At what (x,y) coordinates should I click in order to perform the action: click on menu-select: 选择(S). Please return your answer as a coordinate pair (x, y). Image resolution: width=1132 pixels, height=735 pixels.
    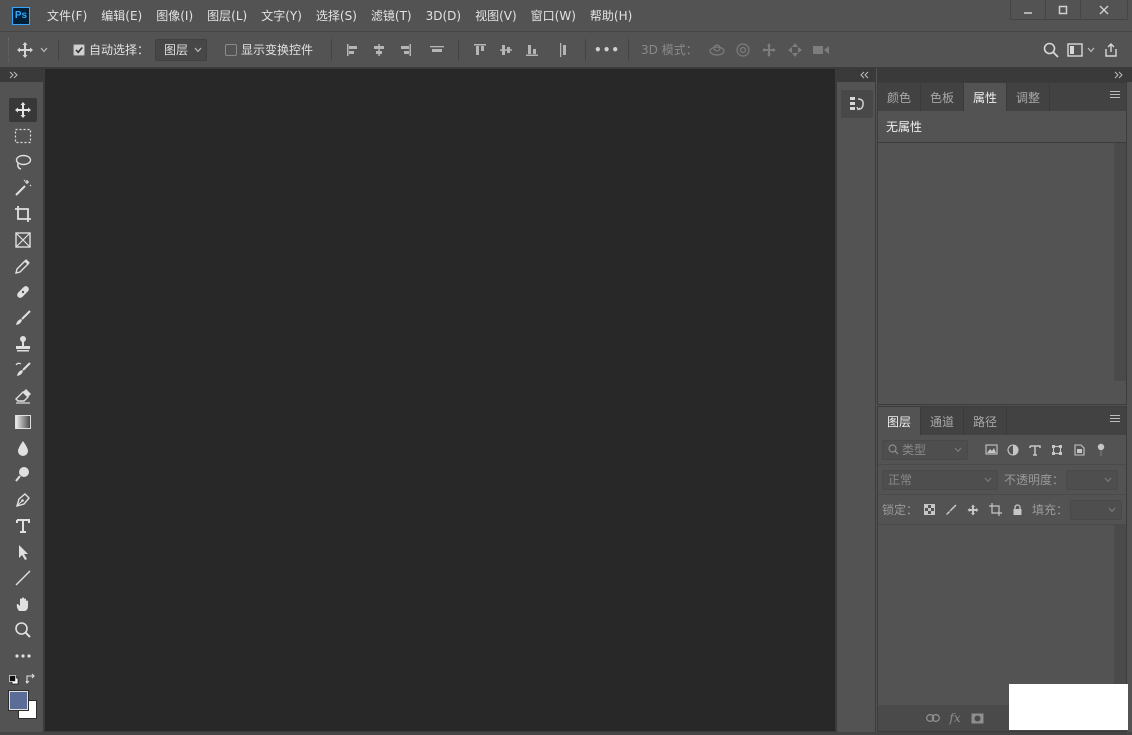
    Looking at the image, I should click on (336, 15).